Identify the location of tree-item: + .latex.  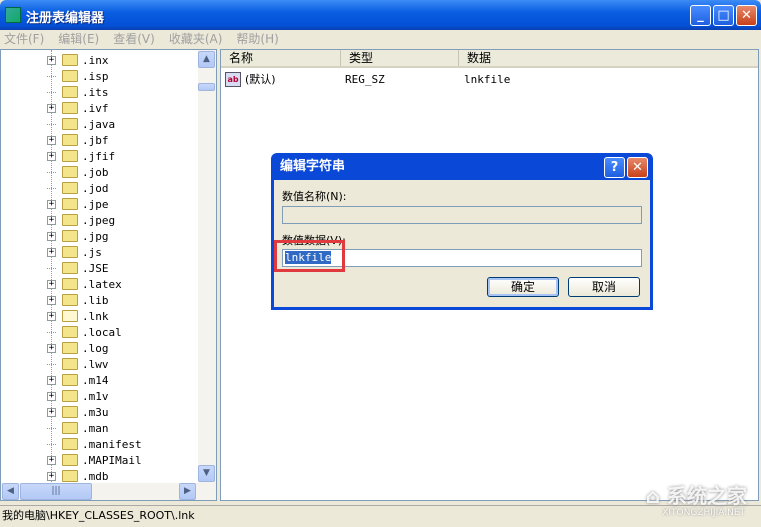
(84, 284).